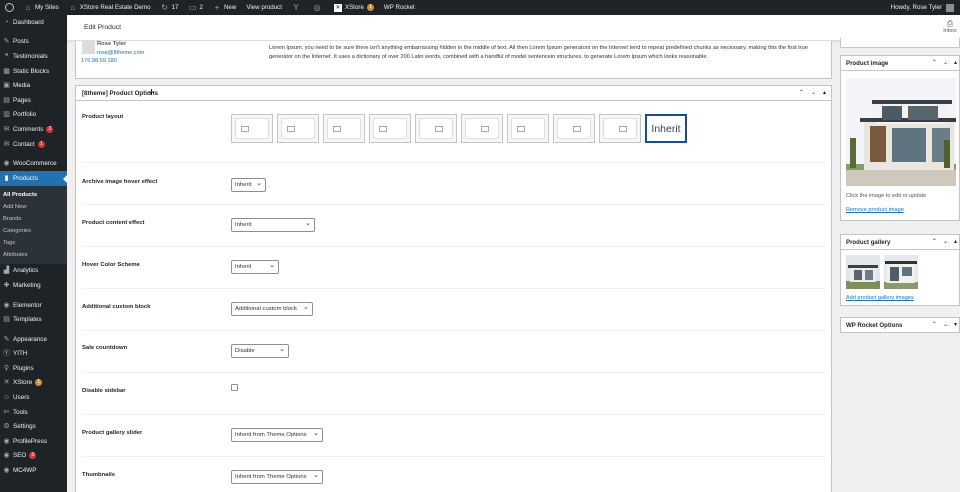 The image size is (960, 492). I want to click on custom-block-select: Additional custom block, so click(272, 309).